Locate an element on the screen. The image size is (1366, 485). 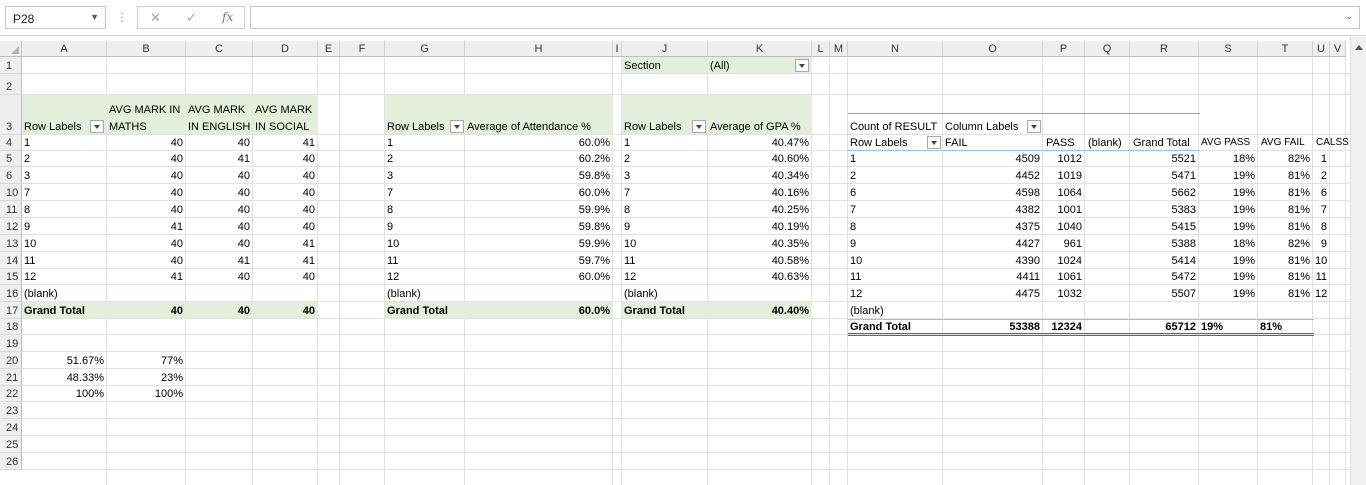
pivot4-avg-fail-header: AVG FAIL is located at coordinates (1283, 142).